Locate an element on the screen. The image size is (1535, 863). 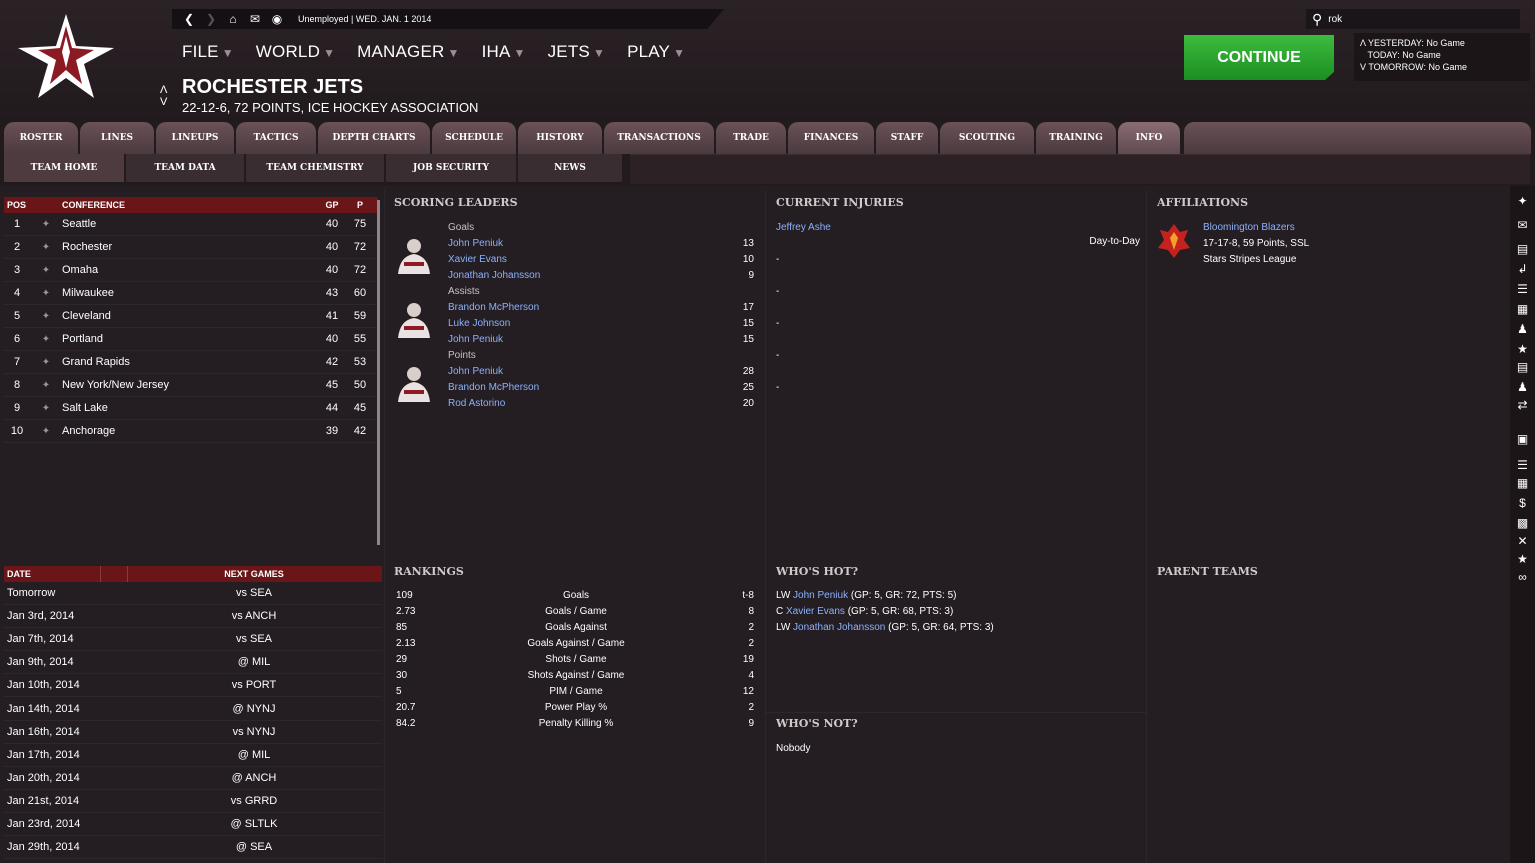
standings-team: Rochester is located at coordinates (190, 247).